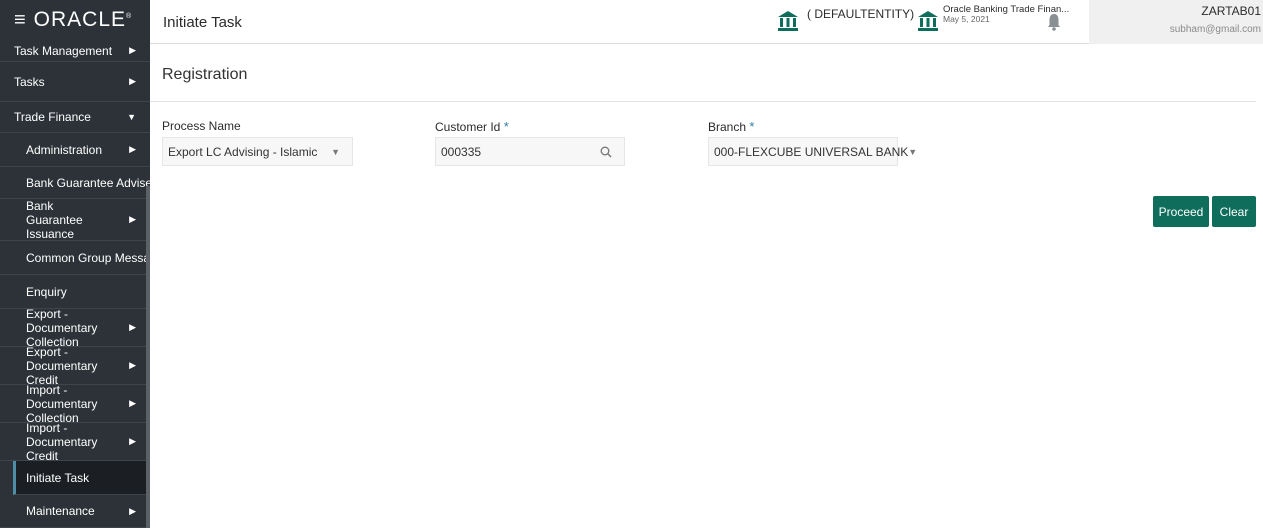  Describe the element at coordinates (703, 101) in the screenshot. I see `section-divider` at that location.